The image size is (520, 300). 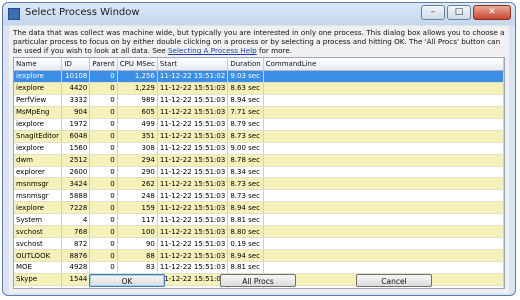 What do you see at coordinates (76, 148) in the screenshot?
I see `table-cell: 1560` at bounding box center [76, 148].